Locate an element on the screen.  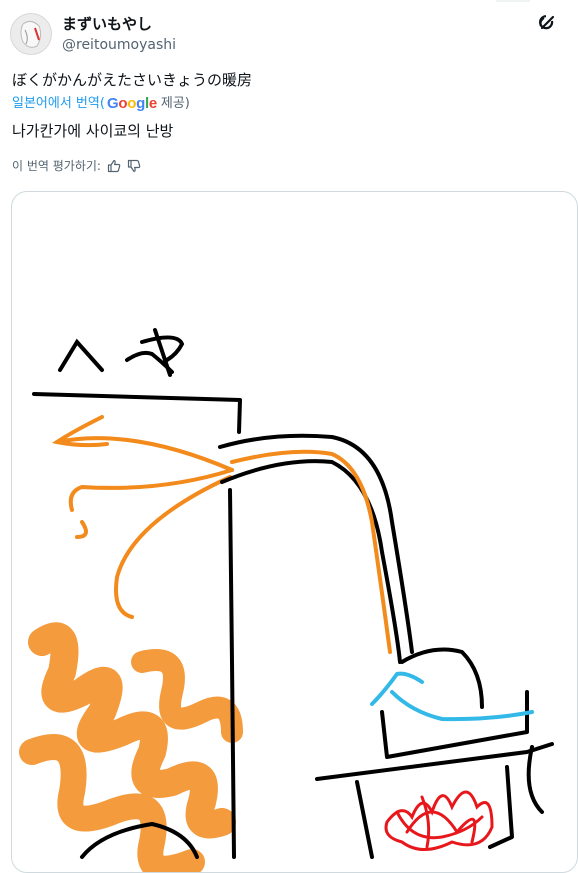
thumbs-down-icon is located at coordinates (134, 166).